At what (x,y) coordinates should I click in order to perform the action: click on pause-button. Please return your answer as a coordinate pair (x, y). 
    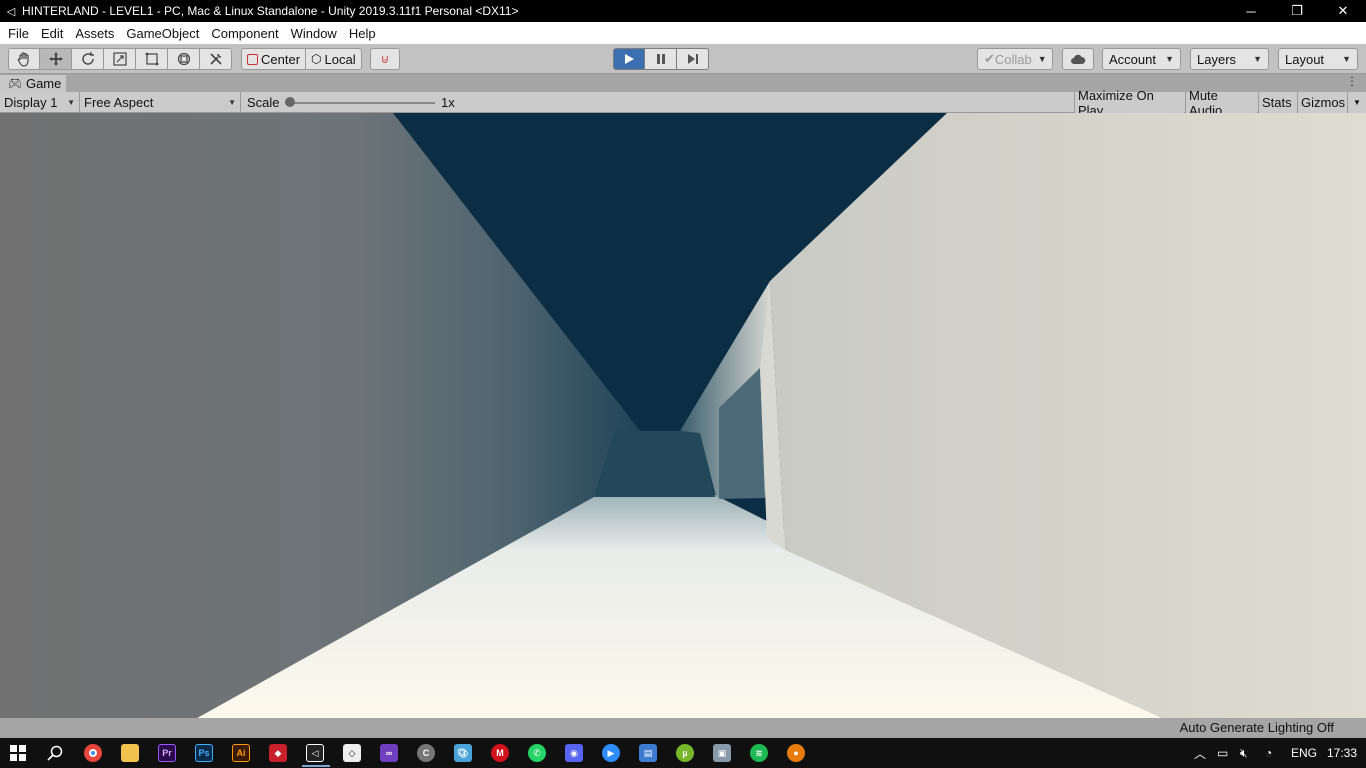
    Looking at the image, I should click on (661, 59).